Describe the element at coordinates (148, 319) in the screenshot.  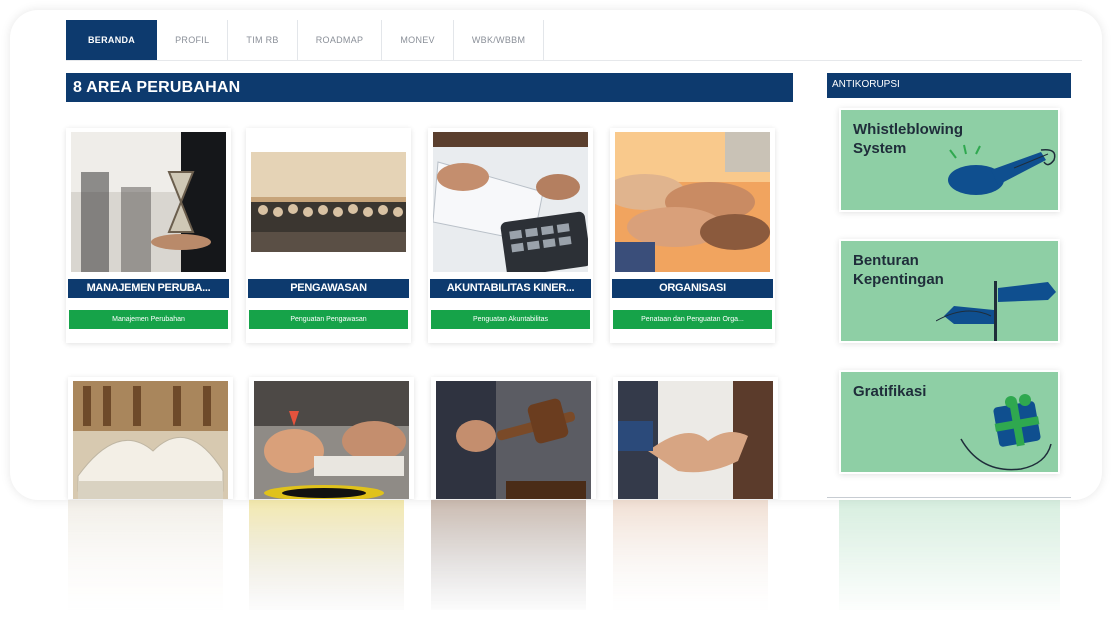
I see `card-subtitle-button: Manajemen Perubahan` at that location.